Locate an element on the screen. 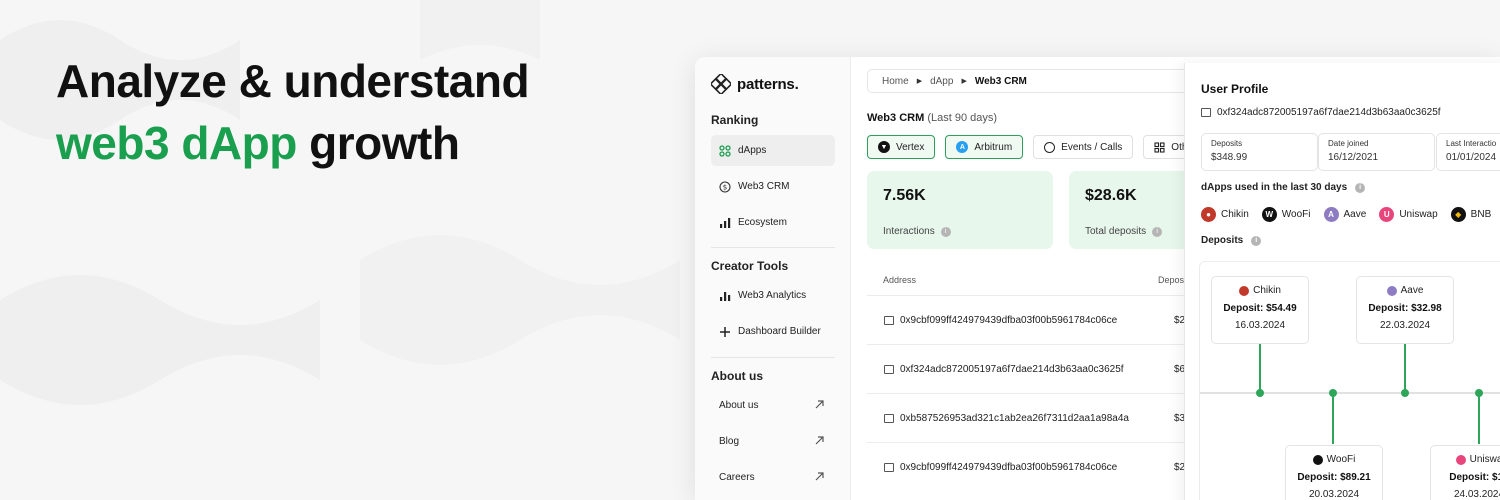 The image size is (1500, 500). timeline-card-aave: Aave Deposit: $32.98 22.03.2024 is located at coordinates (1405, 310).